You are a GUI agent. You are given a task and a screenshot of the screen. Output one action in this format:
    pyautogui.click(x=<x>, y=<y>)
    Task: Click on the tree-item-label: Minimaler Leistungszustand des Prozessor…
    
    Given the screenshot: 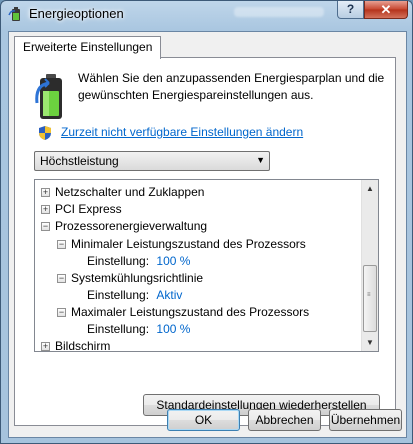 What is the action you would take?
    pyautogui.click(x=188, y=244)
    